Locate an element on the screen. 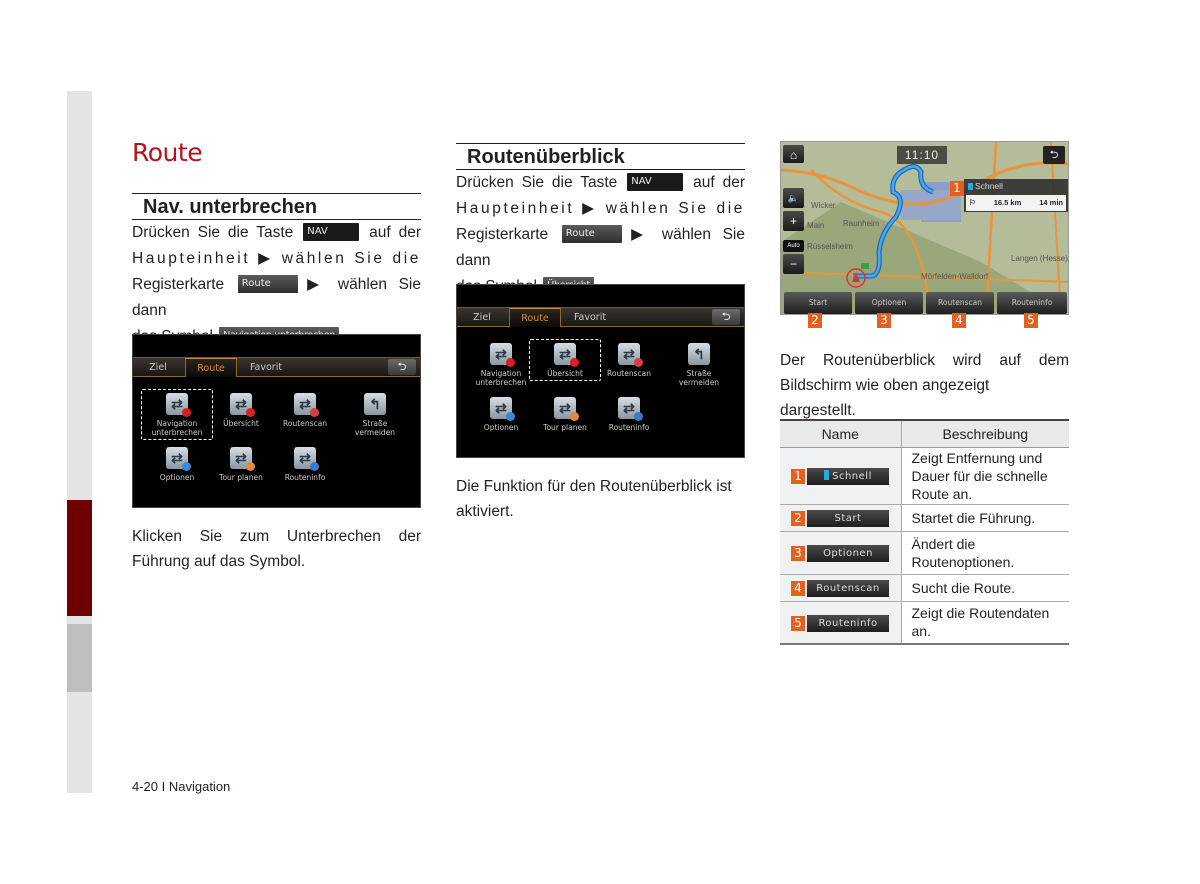  map-back-button: ⮌ is located at coordinates (1054, 155).